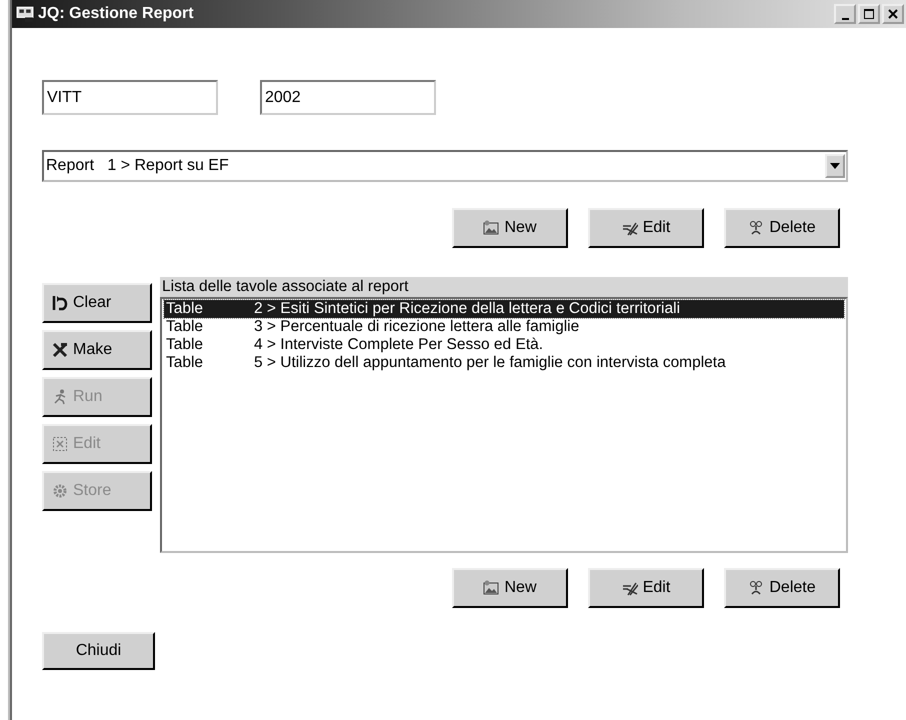 Image resolution: width=906 pixels, height=720 pixels. What do you see at coordinates (60, 444) in the screenshot?
I see `selection-icon` at bounding box center [60, 444].